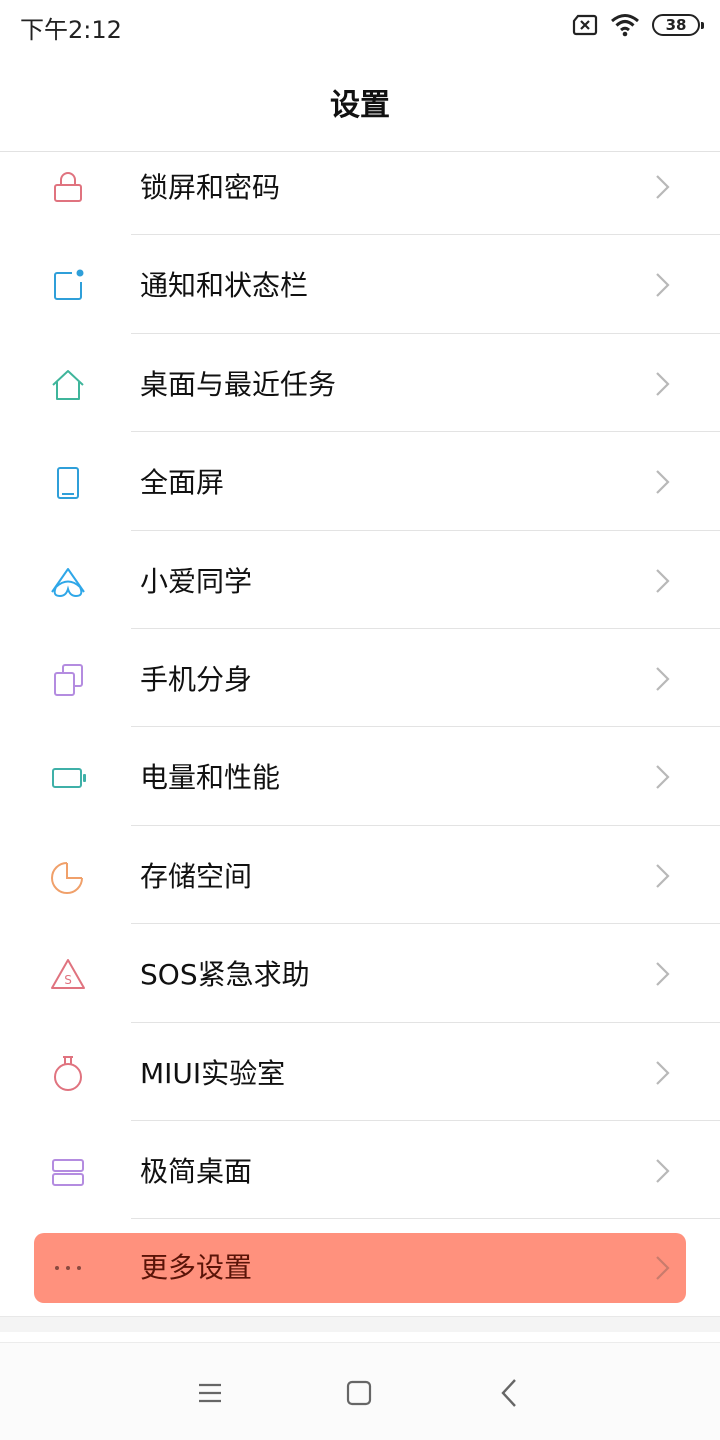 The height and width of the screenshot is (1440, 720). Describe the element at coordinates (68, 679) in the screenshot. I see `dual-space-icon` at that location.